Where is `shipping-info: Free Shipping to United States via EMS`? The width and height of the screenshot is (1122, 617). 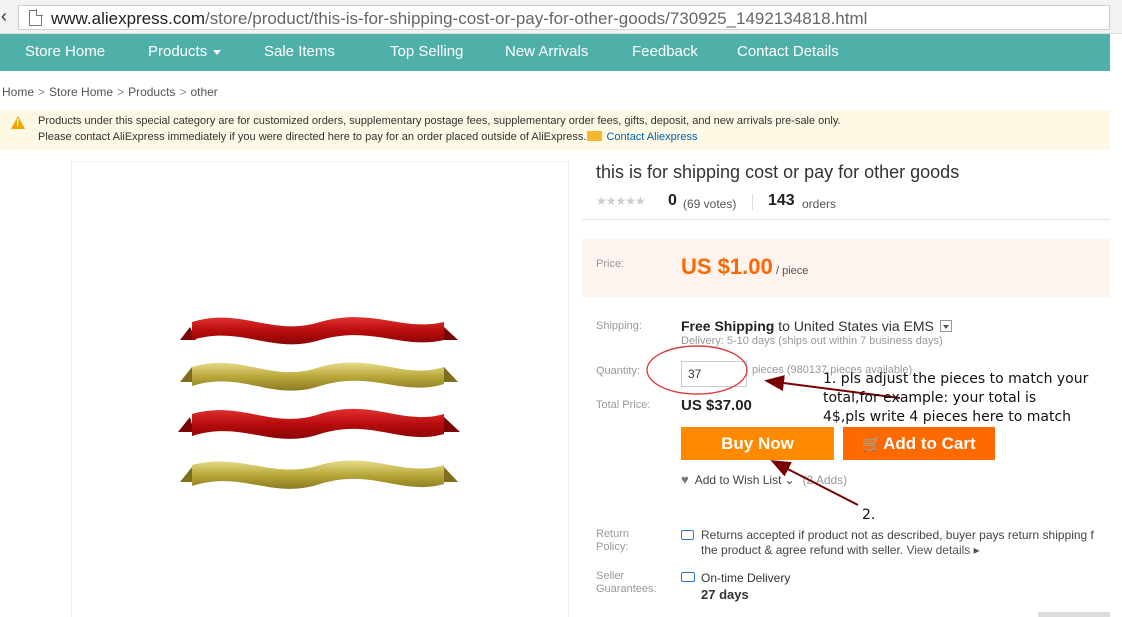 shipping-info: Free Shipping to United States via EMS is located at coordinates (816, 326).